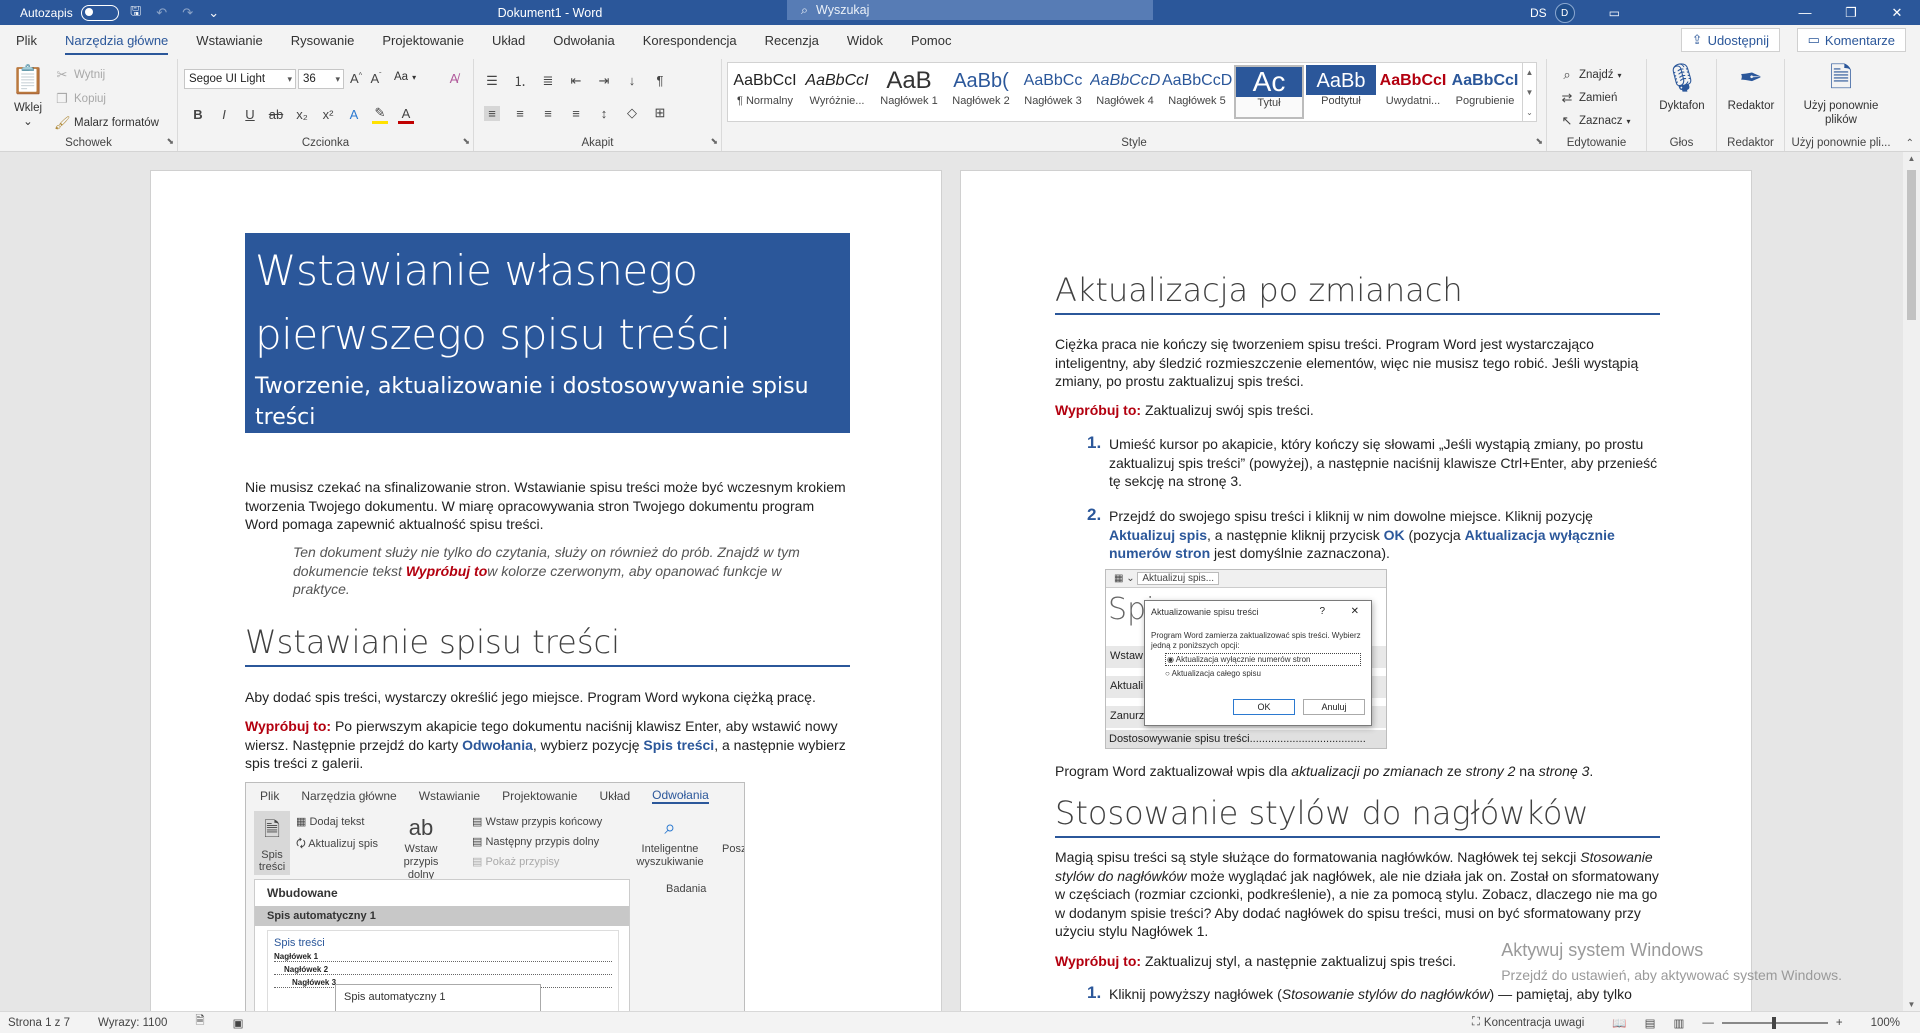  I want to click on clear-format-button: A̸, so click(454, 78).